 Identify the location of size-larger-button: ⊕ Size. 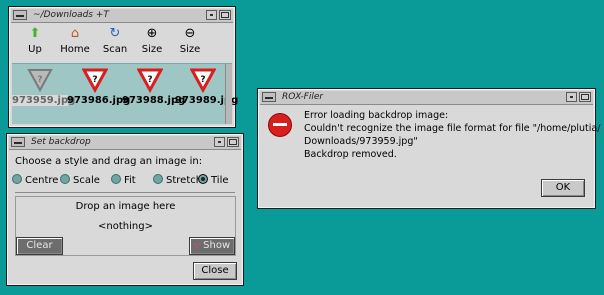
(152, 42).